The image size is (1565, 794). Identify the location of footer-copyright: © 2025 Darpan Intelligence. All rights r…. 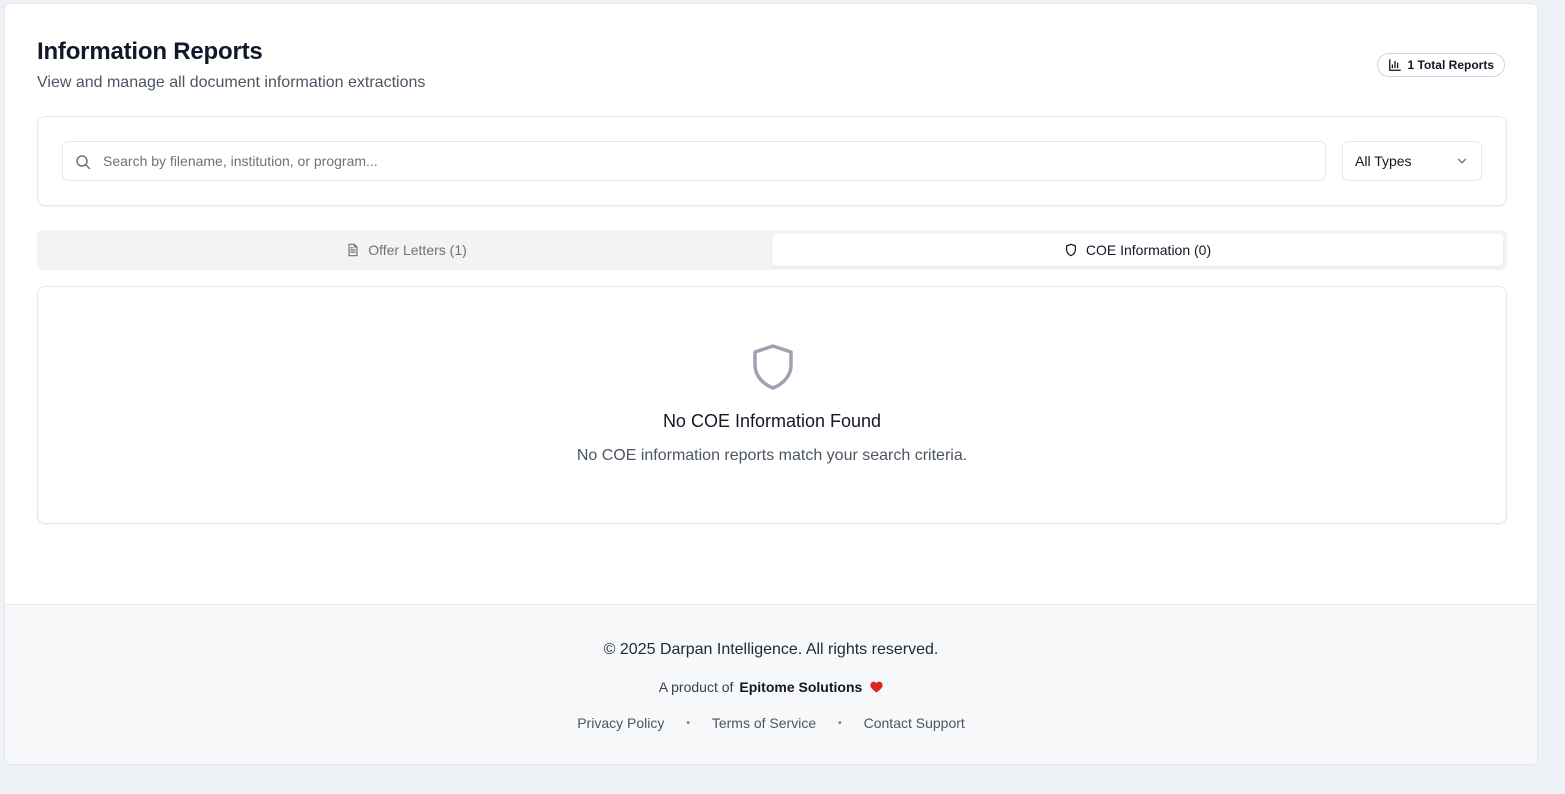
(771, 649).